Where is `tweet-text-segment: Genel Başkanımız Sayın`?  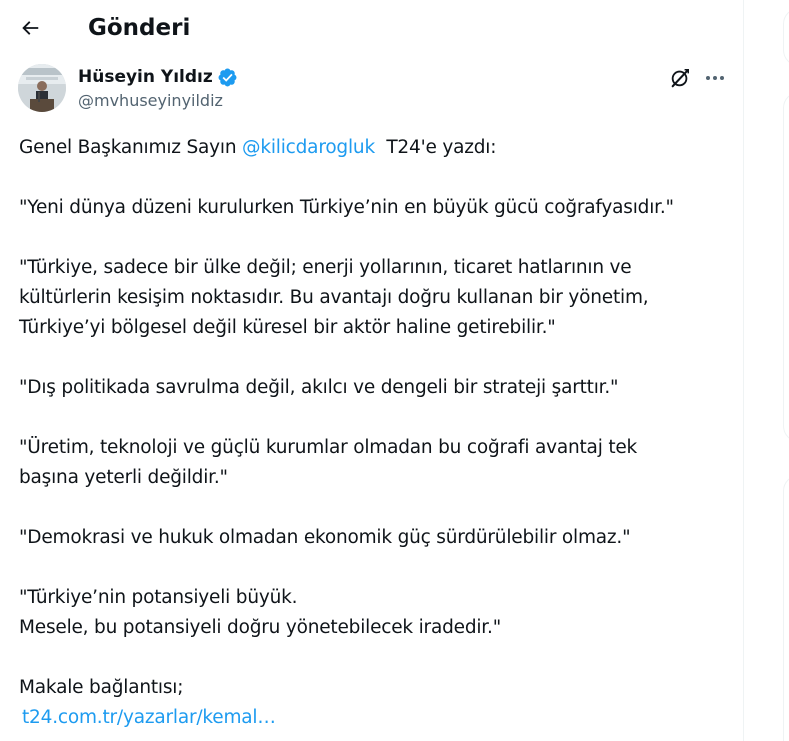 tweet-text-segment: Genel Başkanımız Sayın is located at coordinates (131, 147).